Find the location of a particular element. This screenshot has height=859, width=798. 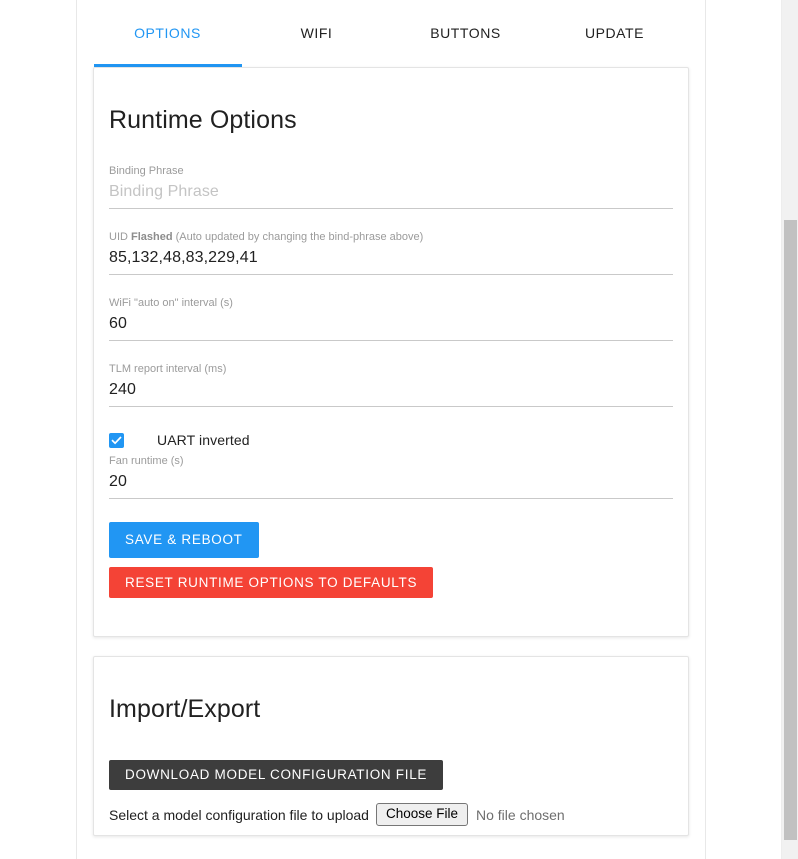

fan-runtime-label: Fan runtime (s) is located at coordinates (146, 461).